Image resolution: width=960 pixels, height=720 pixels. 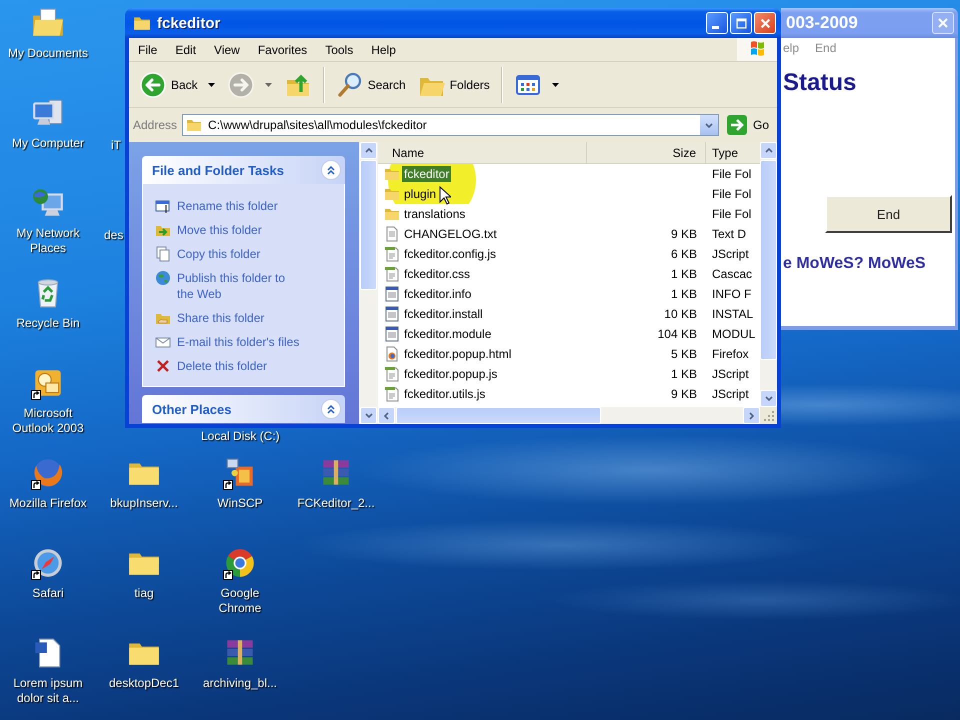 What do you see at coordinates (48, 241) in the screenshot?
I see `desktop-icon-label: My Network Places` at bounding box center [48, 241].